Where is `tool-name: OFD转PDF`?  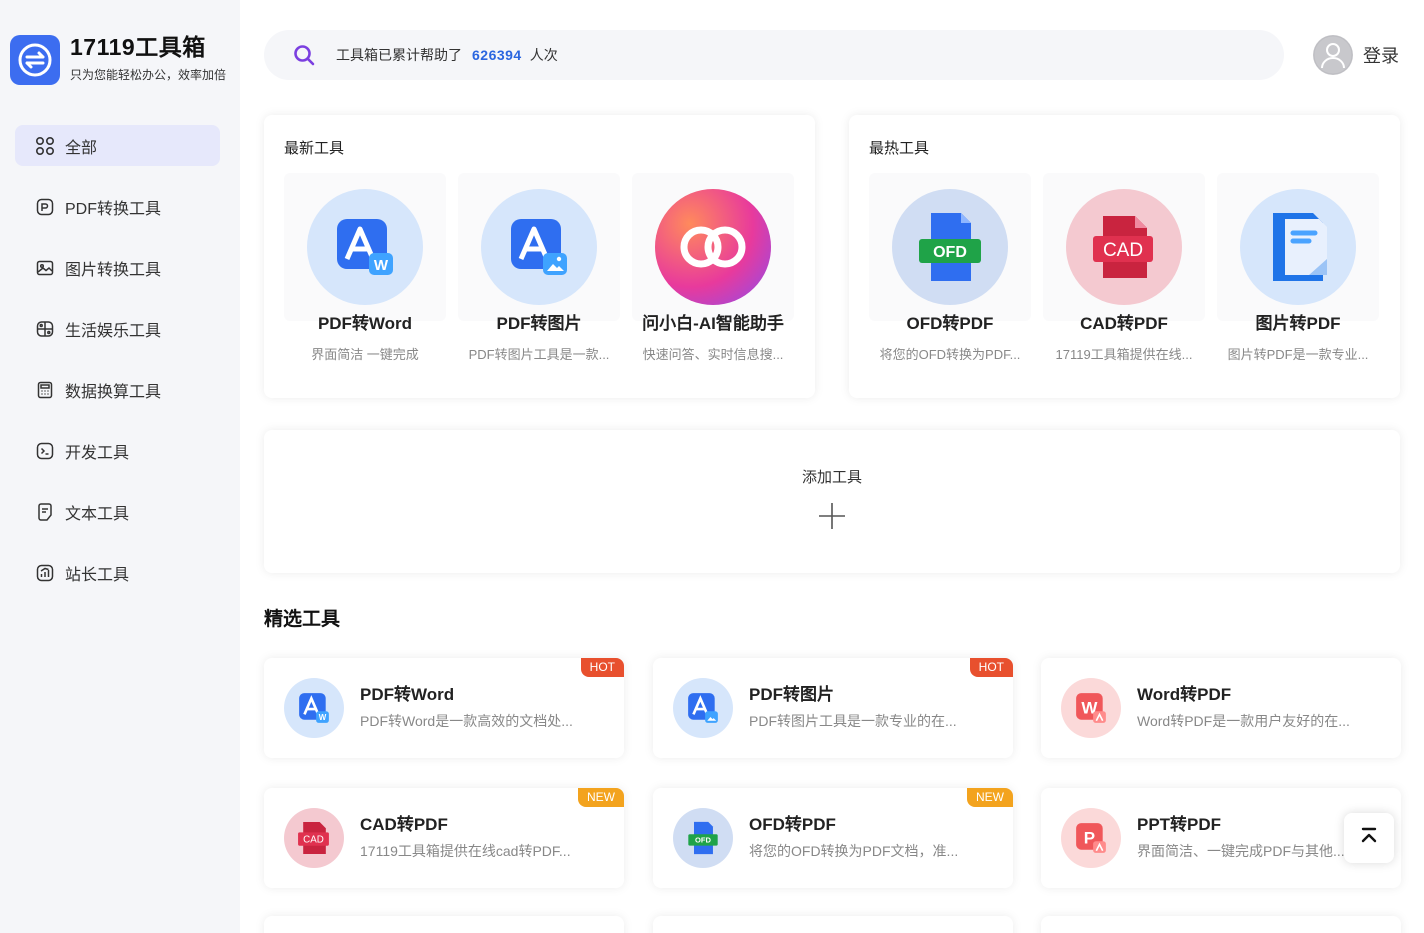
tool-name: OFD转PDF is located at coordinates (950, 323).